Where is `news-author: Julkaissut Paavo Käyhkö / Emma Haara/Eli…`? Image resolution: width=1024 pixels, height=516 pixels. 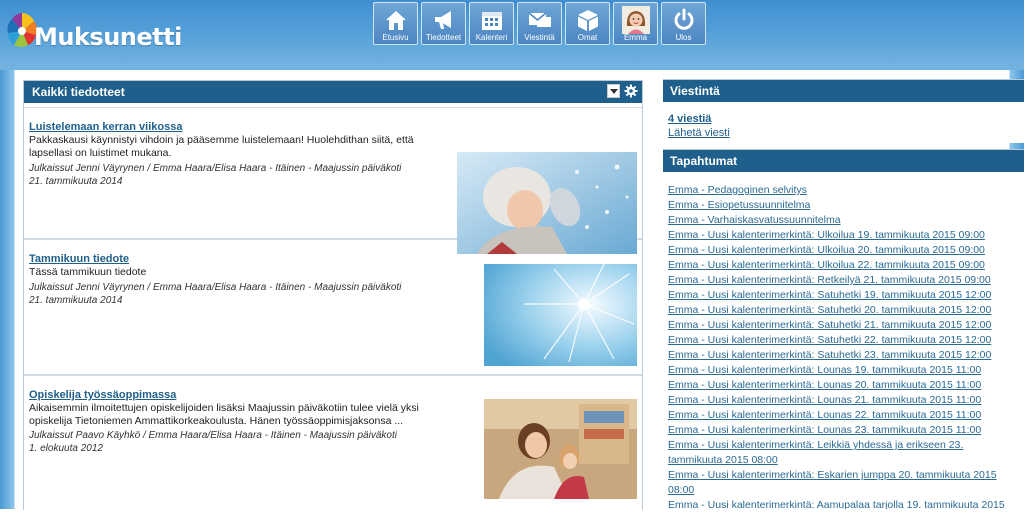
news-author: Julkaissut Paavo Käyhkö / Emma Haara/Eli… is located at coordinates (213, 435).